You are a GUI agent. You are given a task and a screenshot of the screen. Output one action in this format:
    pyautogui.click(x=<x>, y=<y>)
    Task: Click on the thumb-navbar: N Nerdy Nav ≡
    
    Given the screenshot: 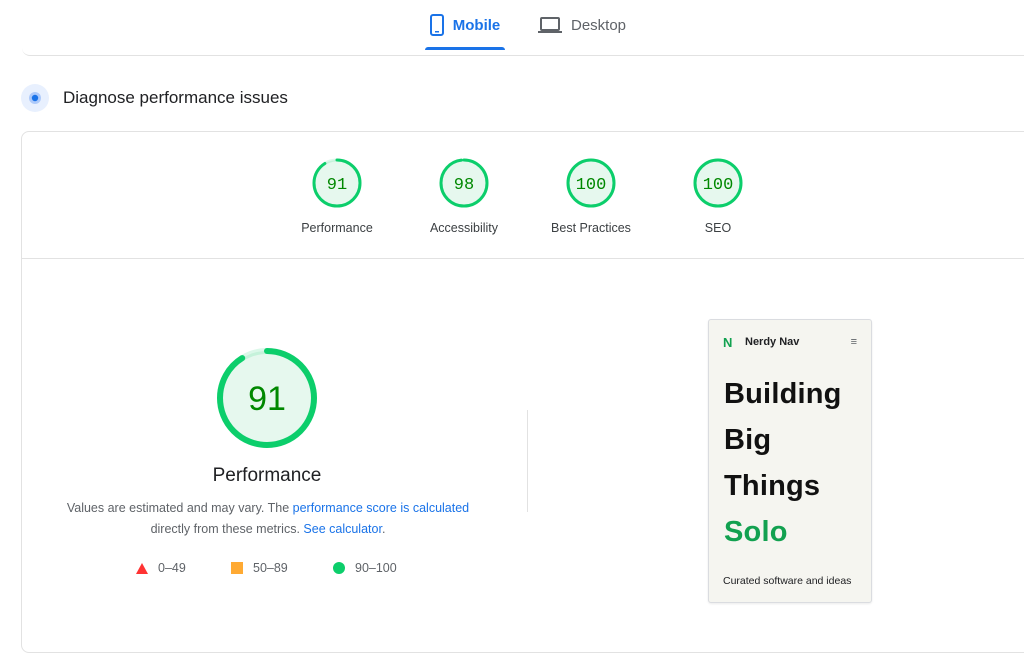 What is the action you would take?
    pyautogui.click(x=790, y=342)
    